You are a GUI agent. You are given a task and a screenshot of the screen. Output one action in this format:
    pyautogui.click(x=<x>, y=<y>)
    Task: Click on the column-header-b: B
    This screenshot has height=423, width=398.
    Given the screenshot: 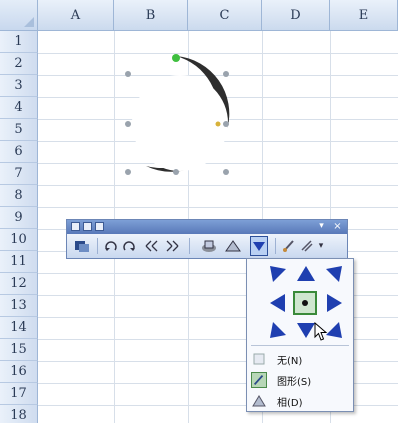 What is the action you would take?
    pyautogui.click(x=151, y=15)
    